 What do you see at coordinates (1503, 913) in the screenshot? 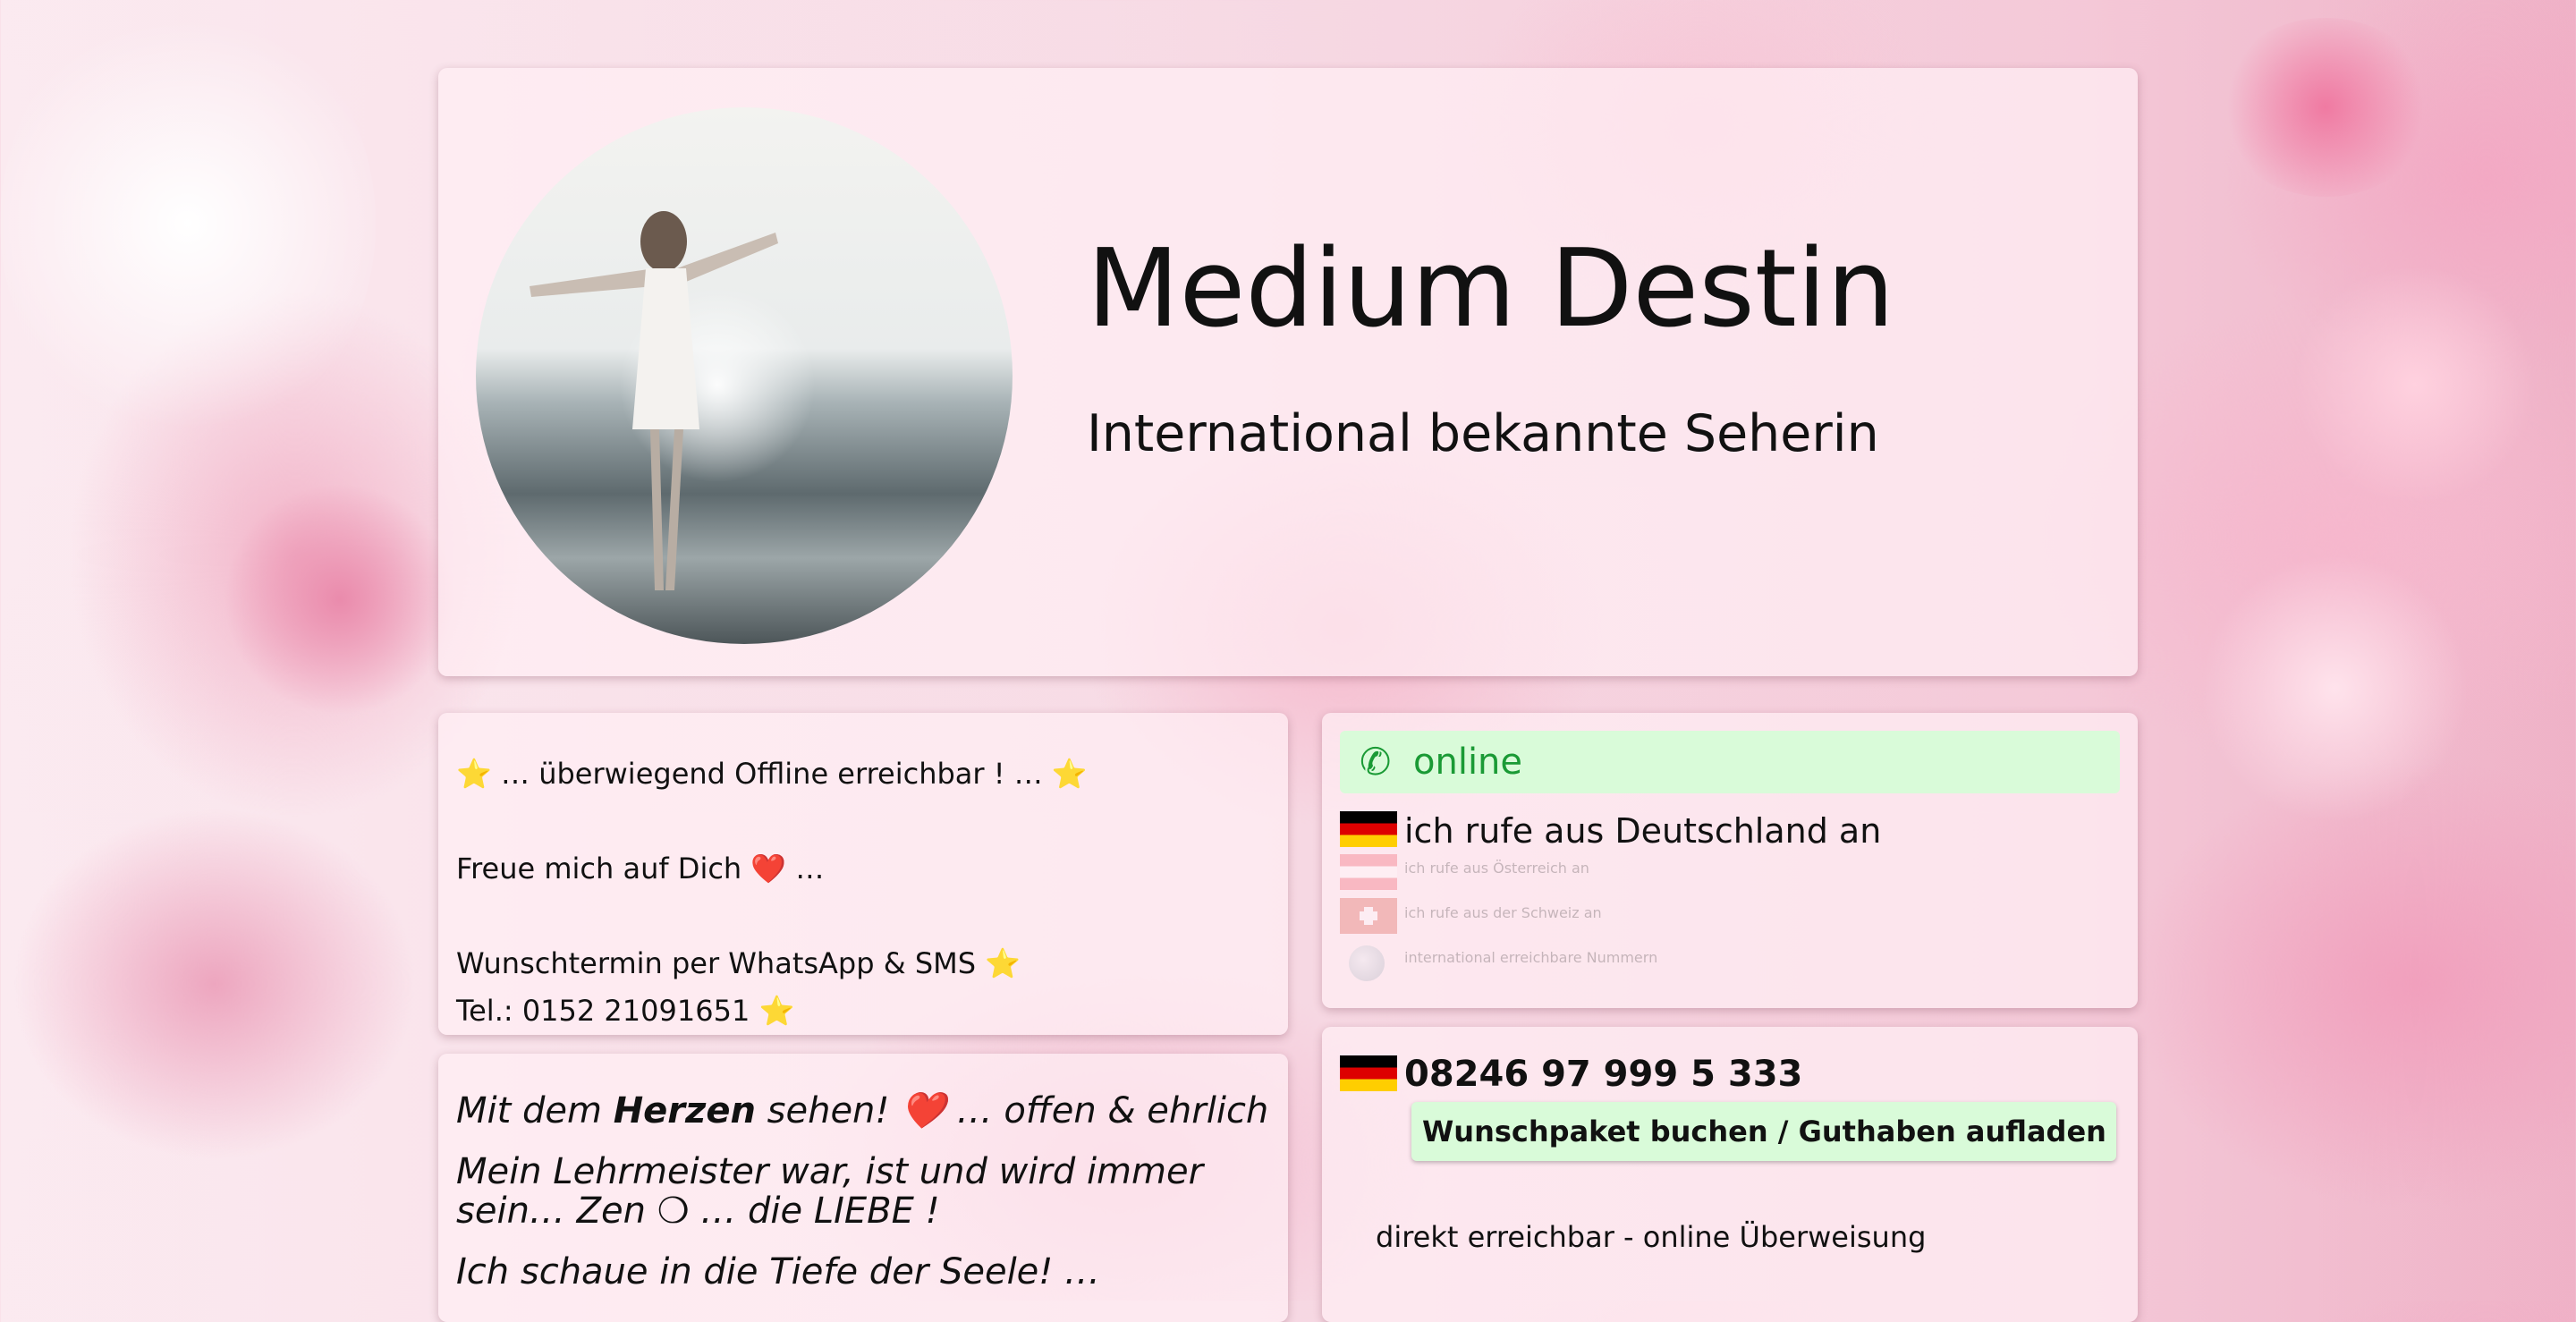
I see `country-option-switzerland: ich rufe aus der Schweiz an` at bounding box center [1503, 913].